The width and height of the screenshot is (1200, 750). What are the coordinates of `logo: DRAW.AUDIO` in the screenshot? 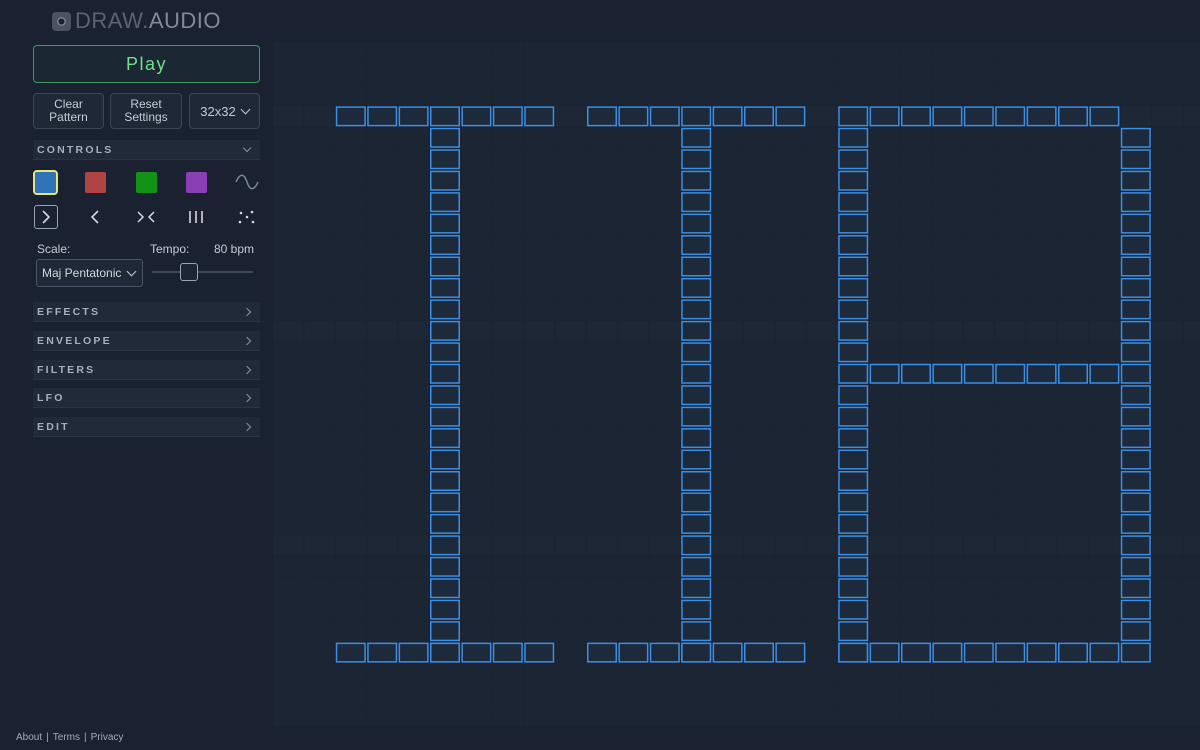 It's located at (136, 21).